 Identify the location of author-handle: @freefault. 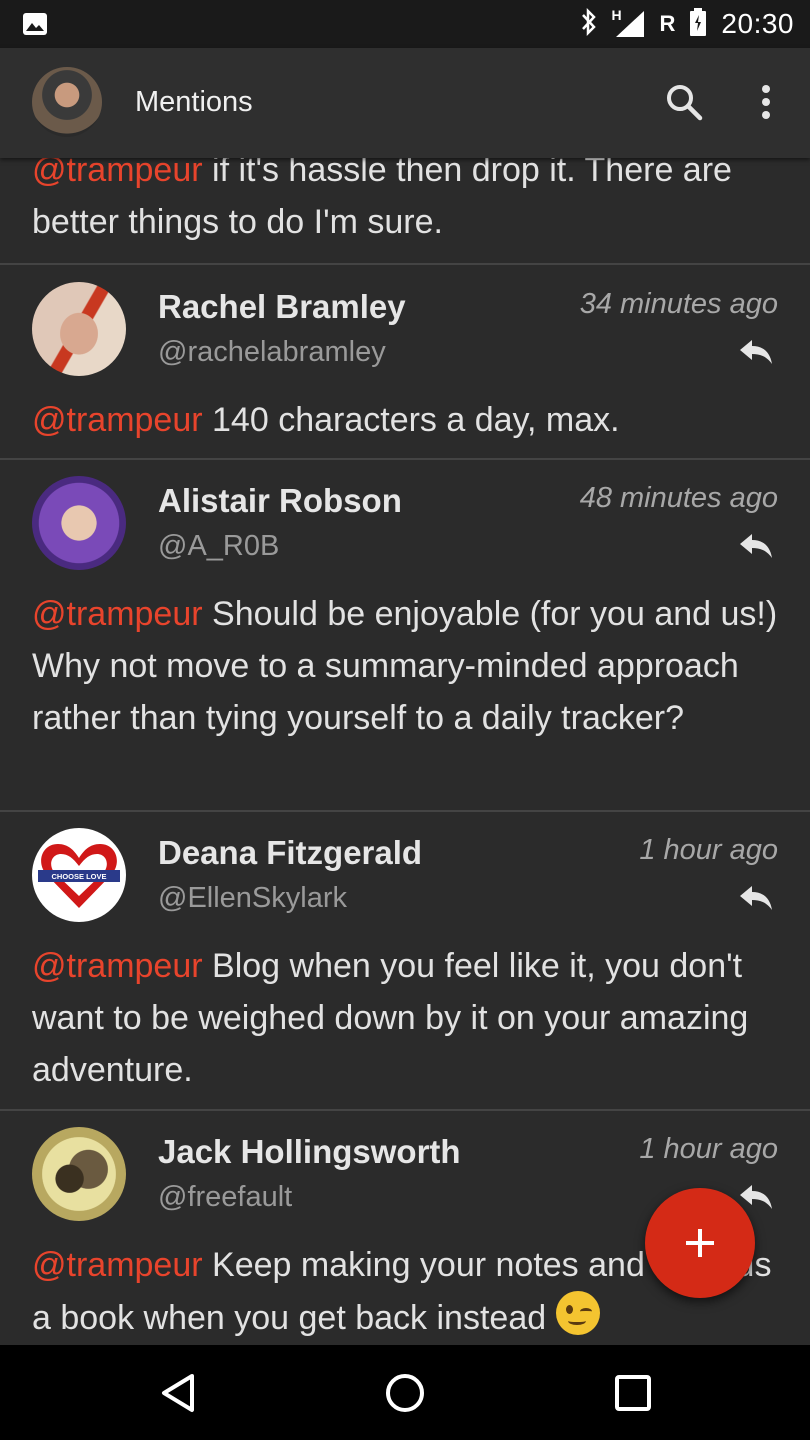
(225, 1197).